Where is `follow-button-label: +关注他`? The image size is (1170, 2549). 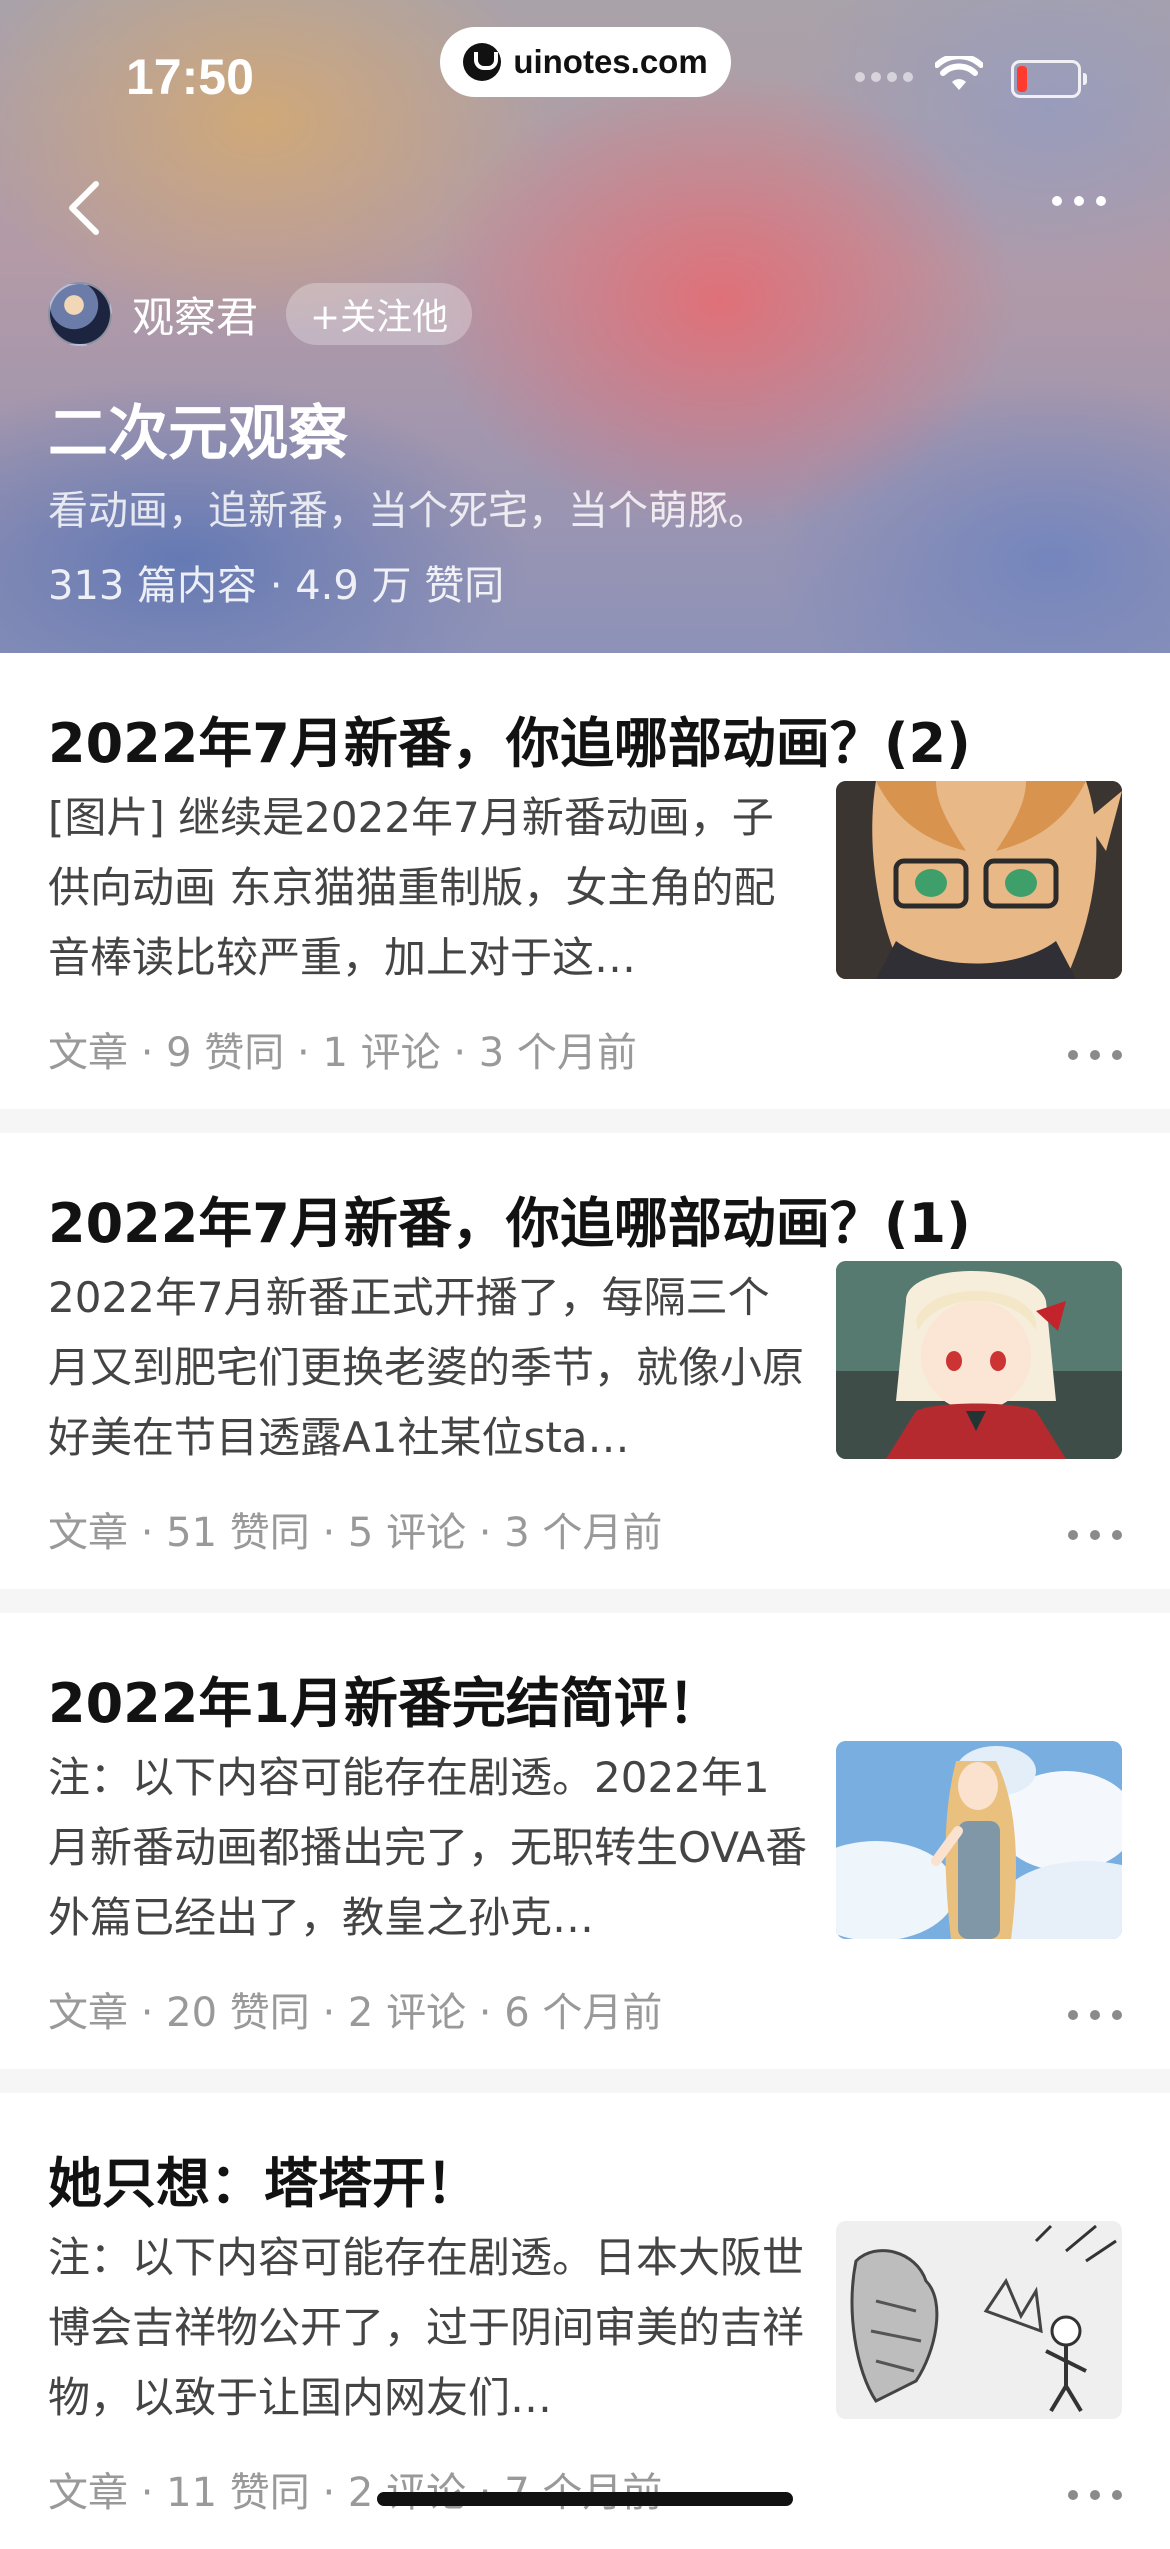 follow-button-label: +关注他 is located at coordinates (379, 317).